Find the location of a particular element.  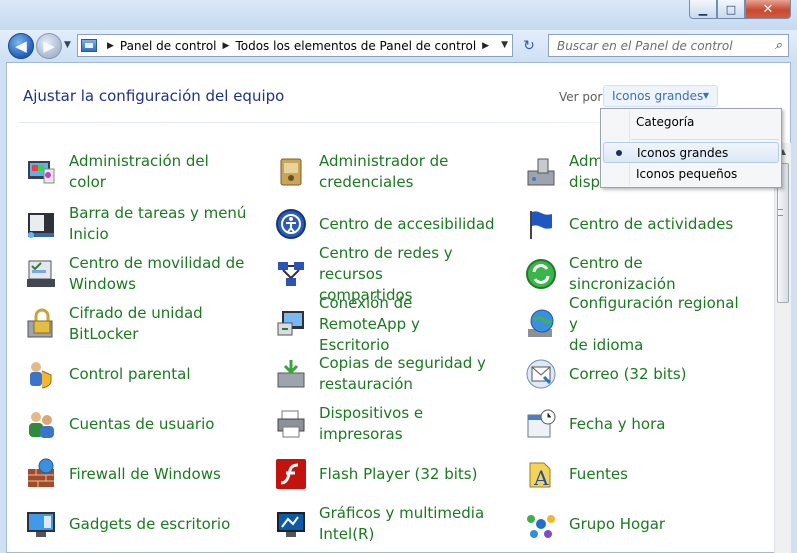

control-panel-item: Centro de accesibilidad is located at coordinates (377, 224).